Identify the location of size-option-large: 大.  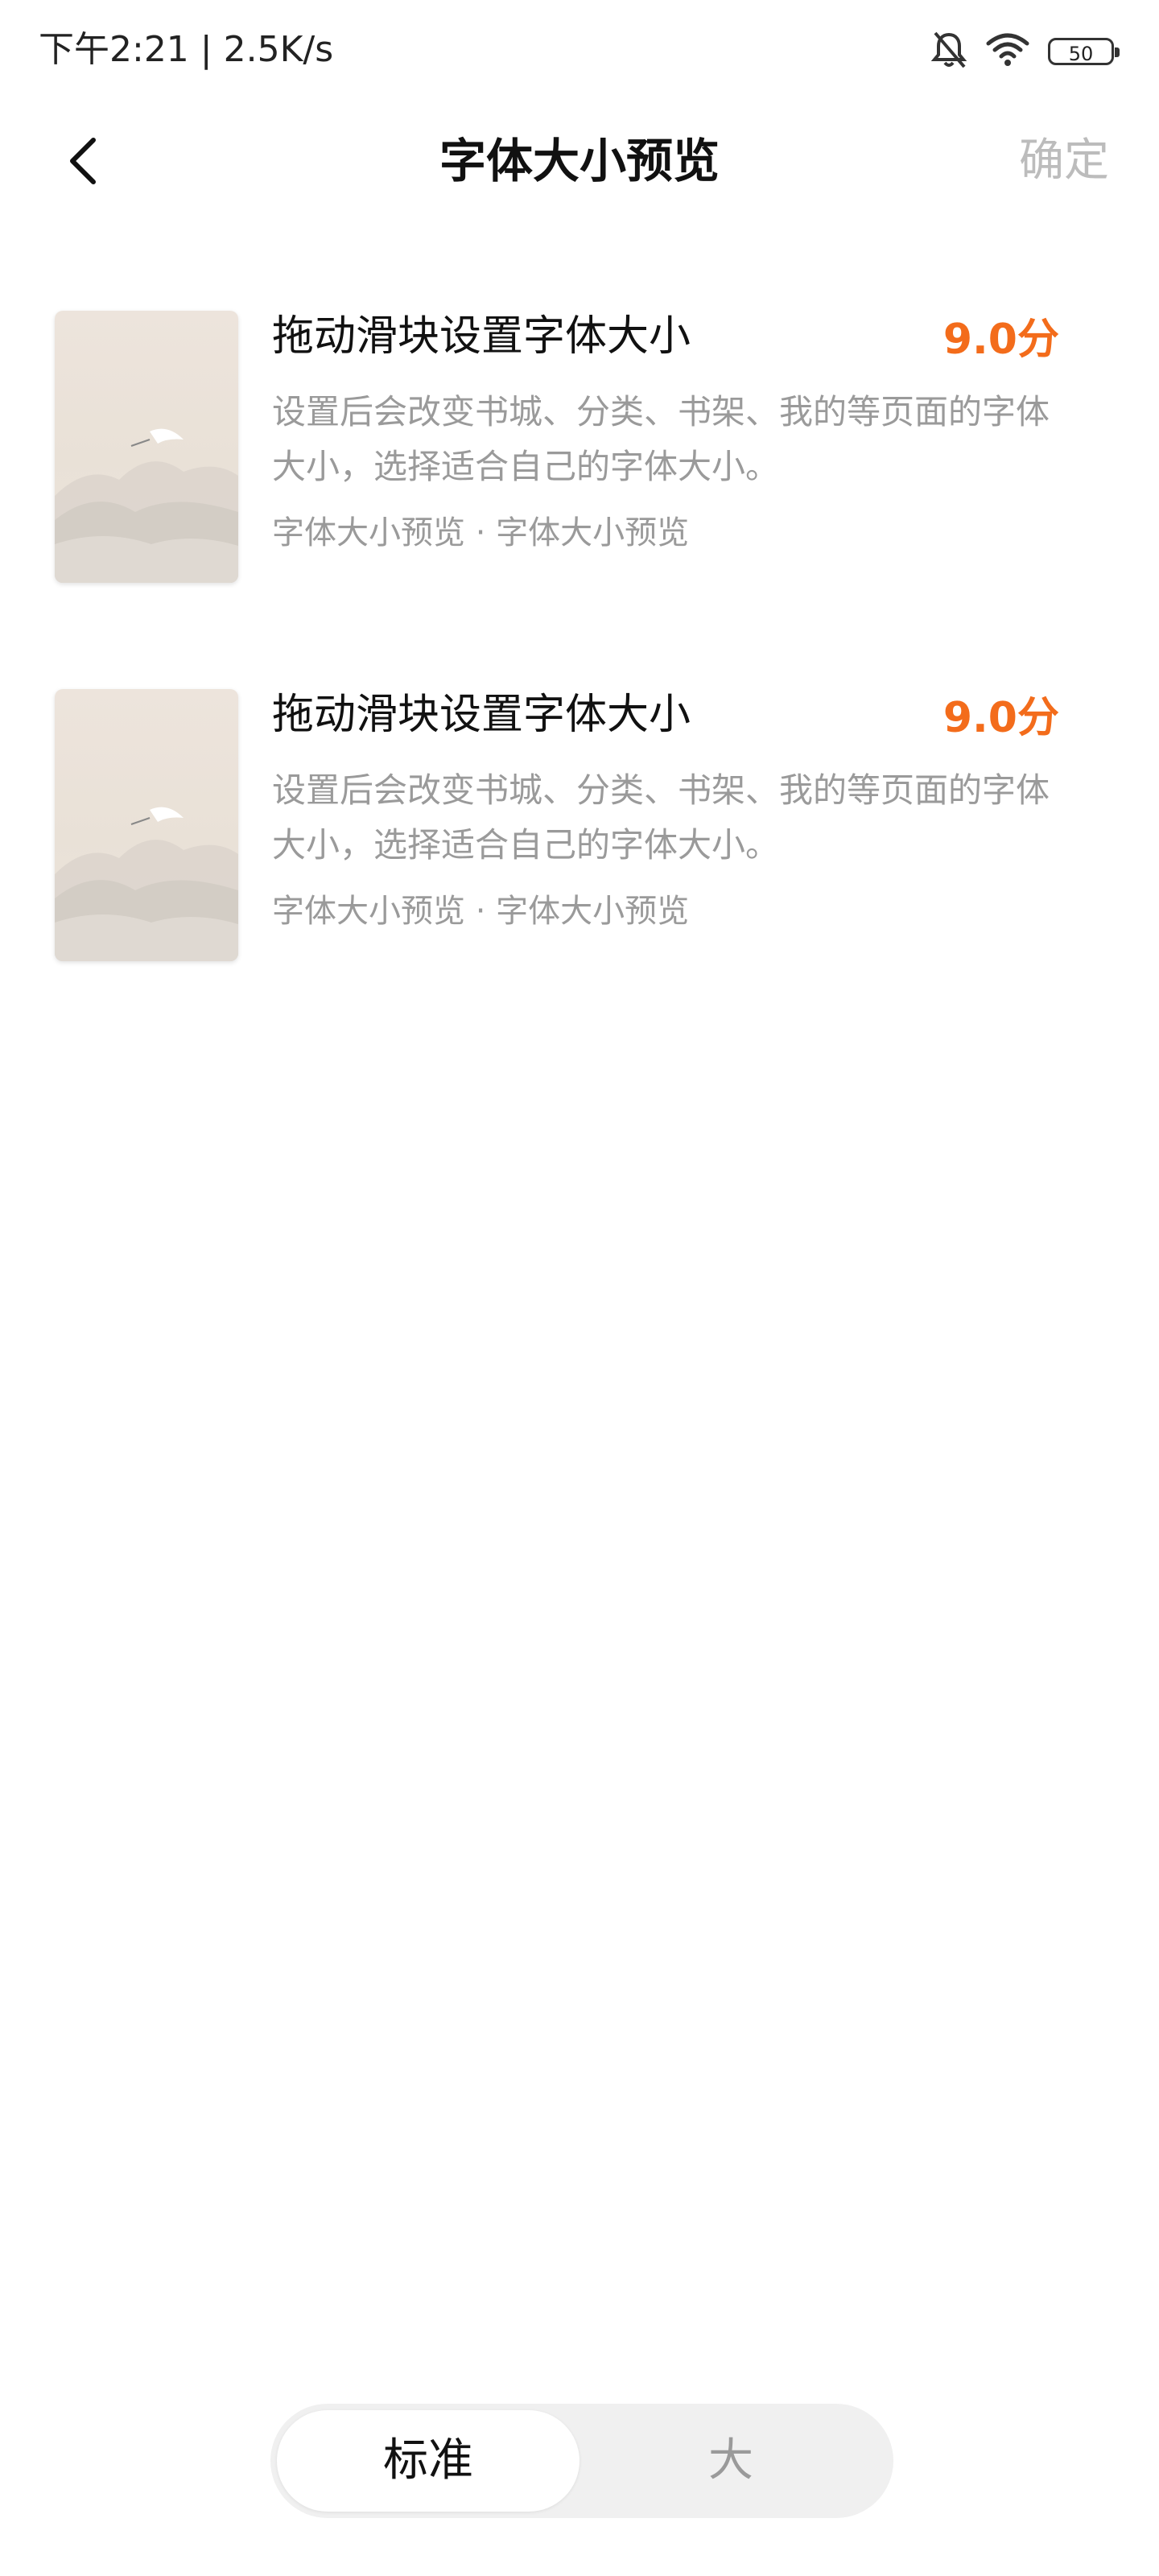
(731, 2461).